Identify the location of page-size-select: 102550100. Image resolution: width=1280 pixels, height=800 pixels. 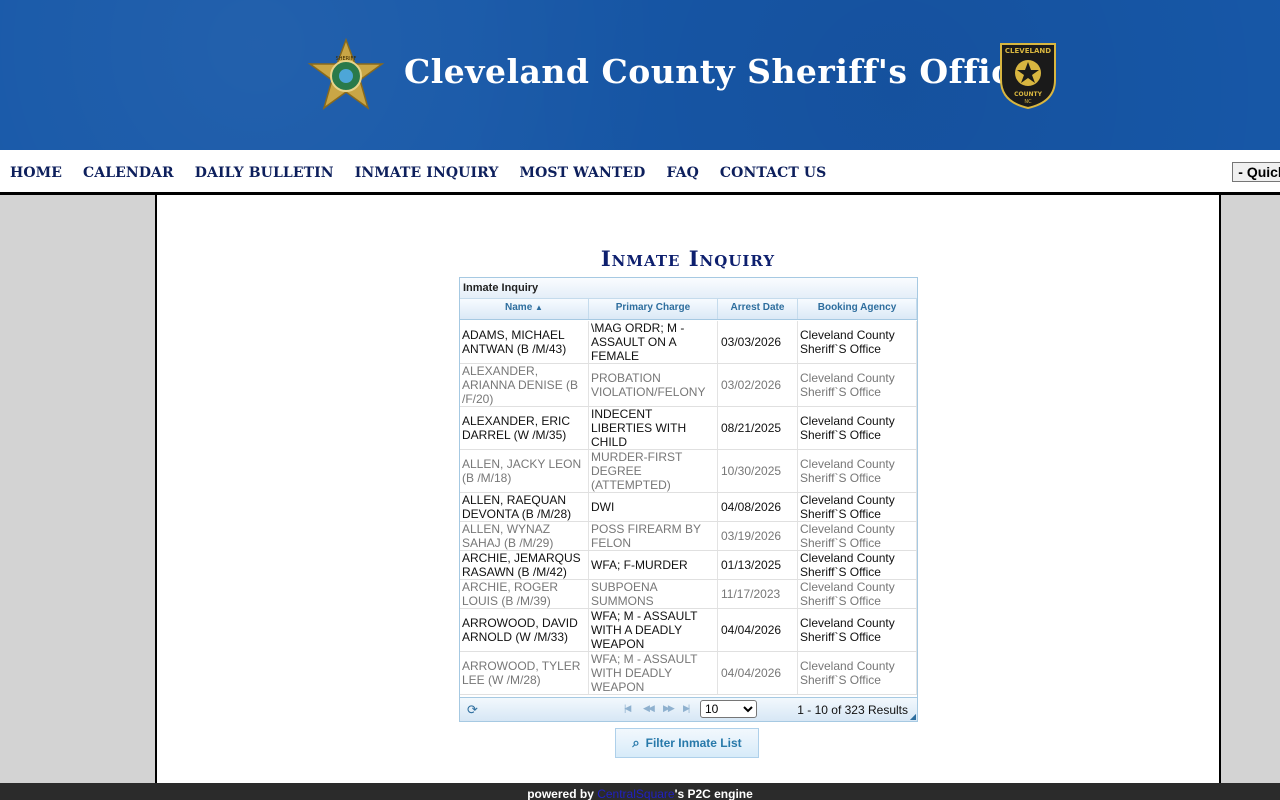
(728, 709).